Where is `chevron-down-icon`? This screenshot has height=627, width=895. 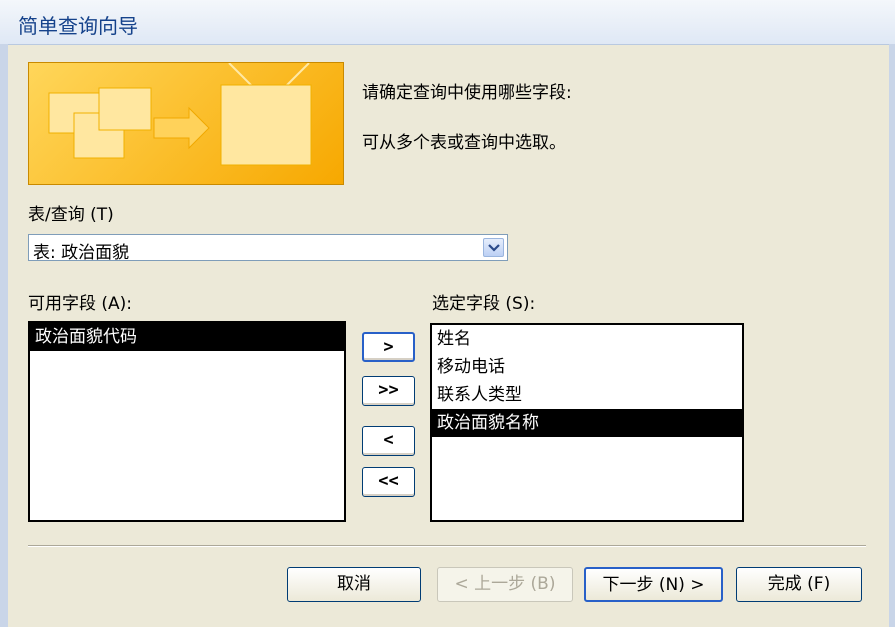 chevron-down-icon is located at coordinates (494, 248).